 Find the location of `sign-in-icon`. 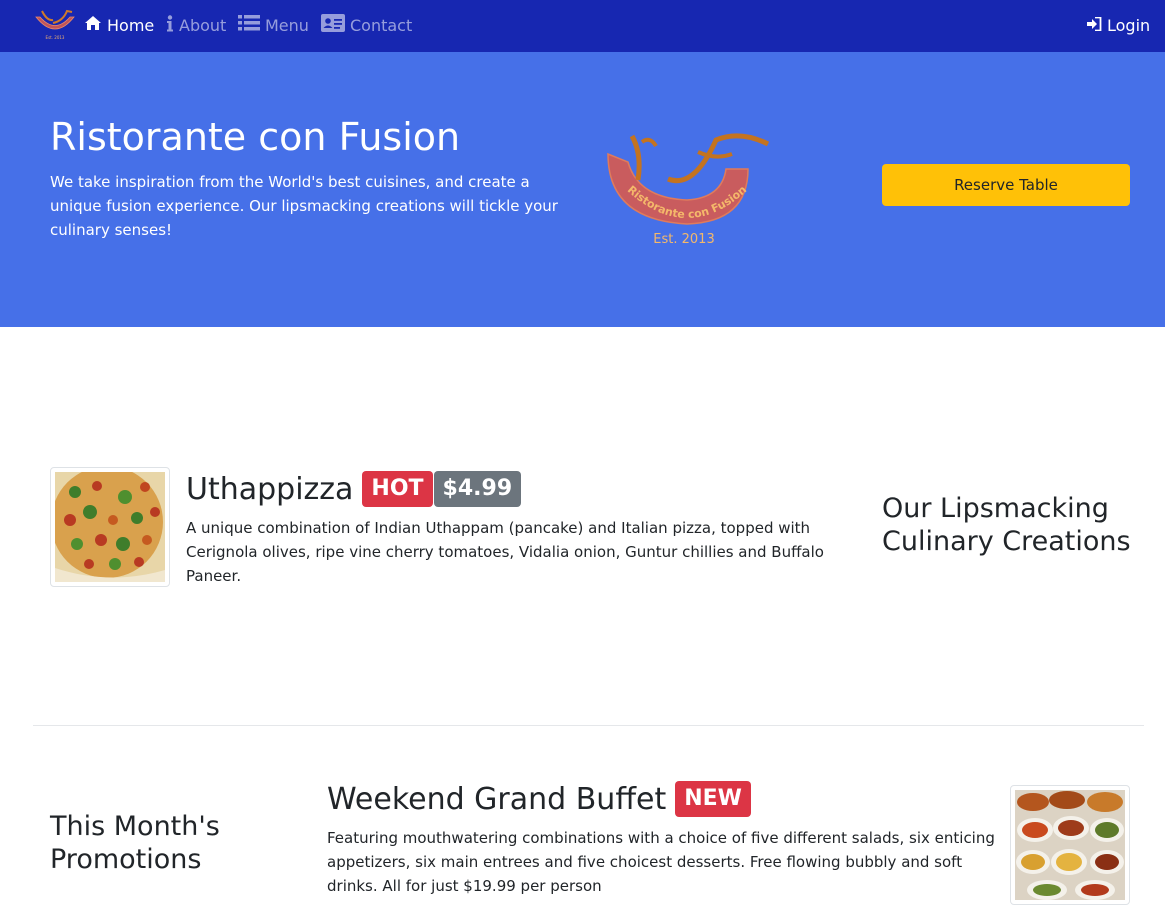

sign-in-icon is located at coordinates (1094, 25).